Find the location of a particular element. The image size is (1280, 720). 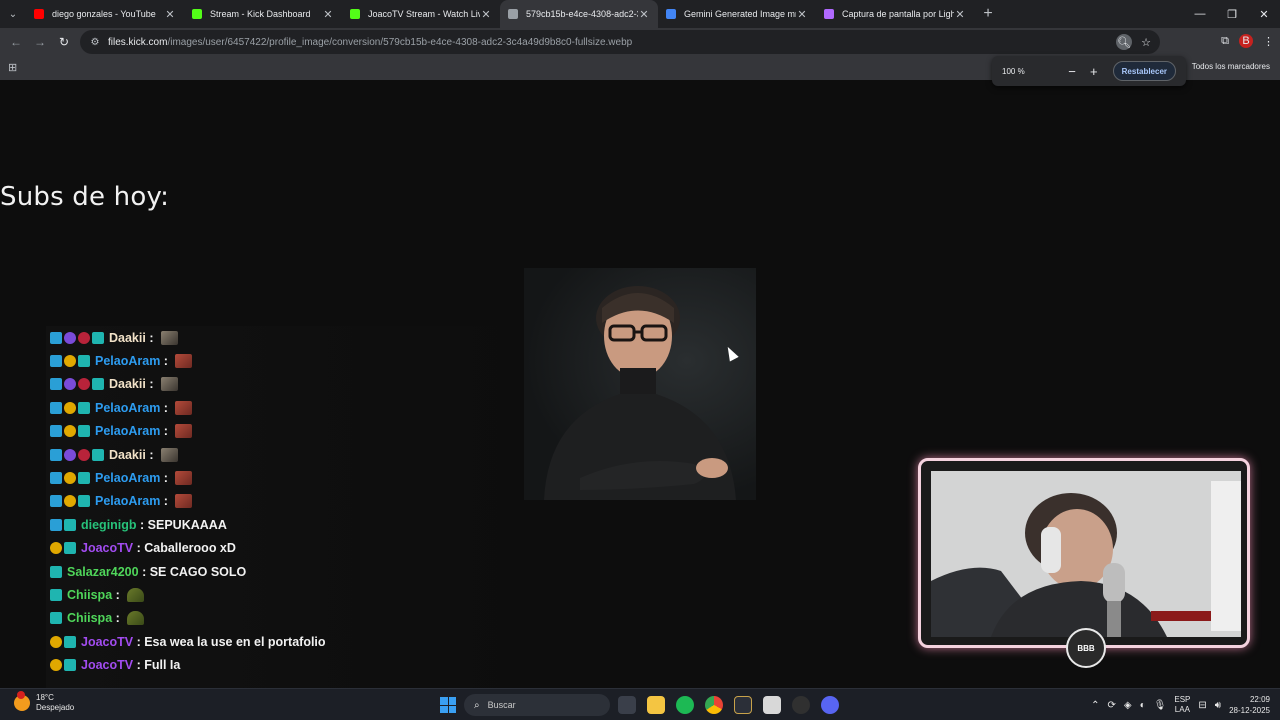

task-view-icon is located at coordinates (627, 705).